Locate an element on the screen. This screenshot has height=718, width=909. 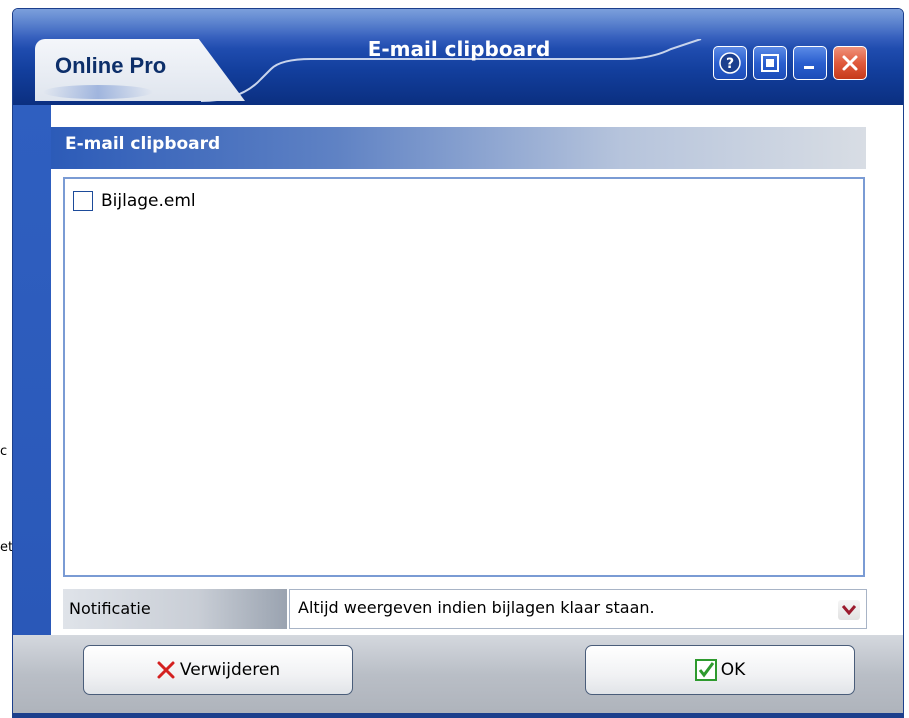
window-bottom-border is located at coordinates (458, 716).